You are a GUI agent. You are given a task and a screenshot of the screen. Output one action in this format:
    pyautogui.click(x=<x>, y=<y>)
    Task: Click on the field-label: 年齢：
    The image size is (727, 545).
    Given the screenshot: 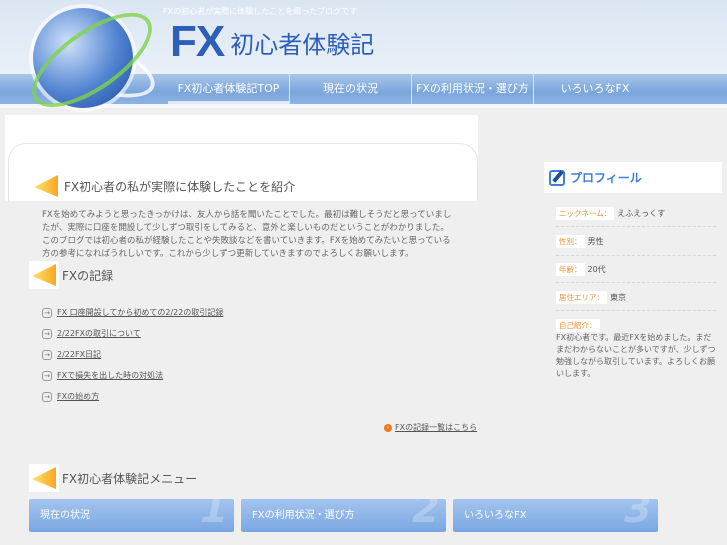 What is the action you would take?
    pyautogui.click(x=570, y=269)
    